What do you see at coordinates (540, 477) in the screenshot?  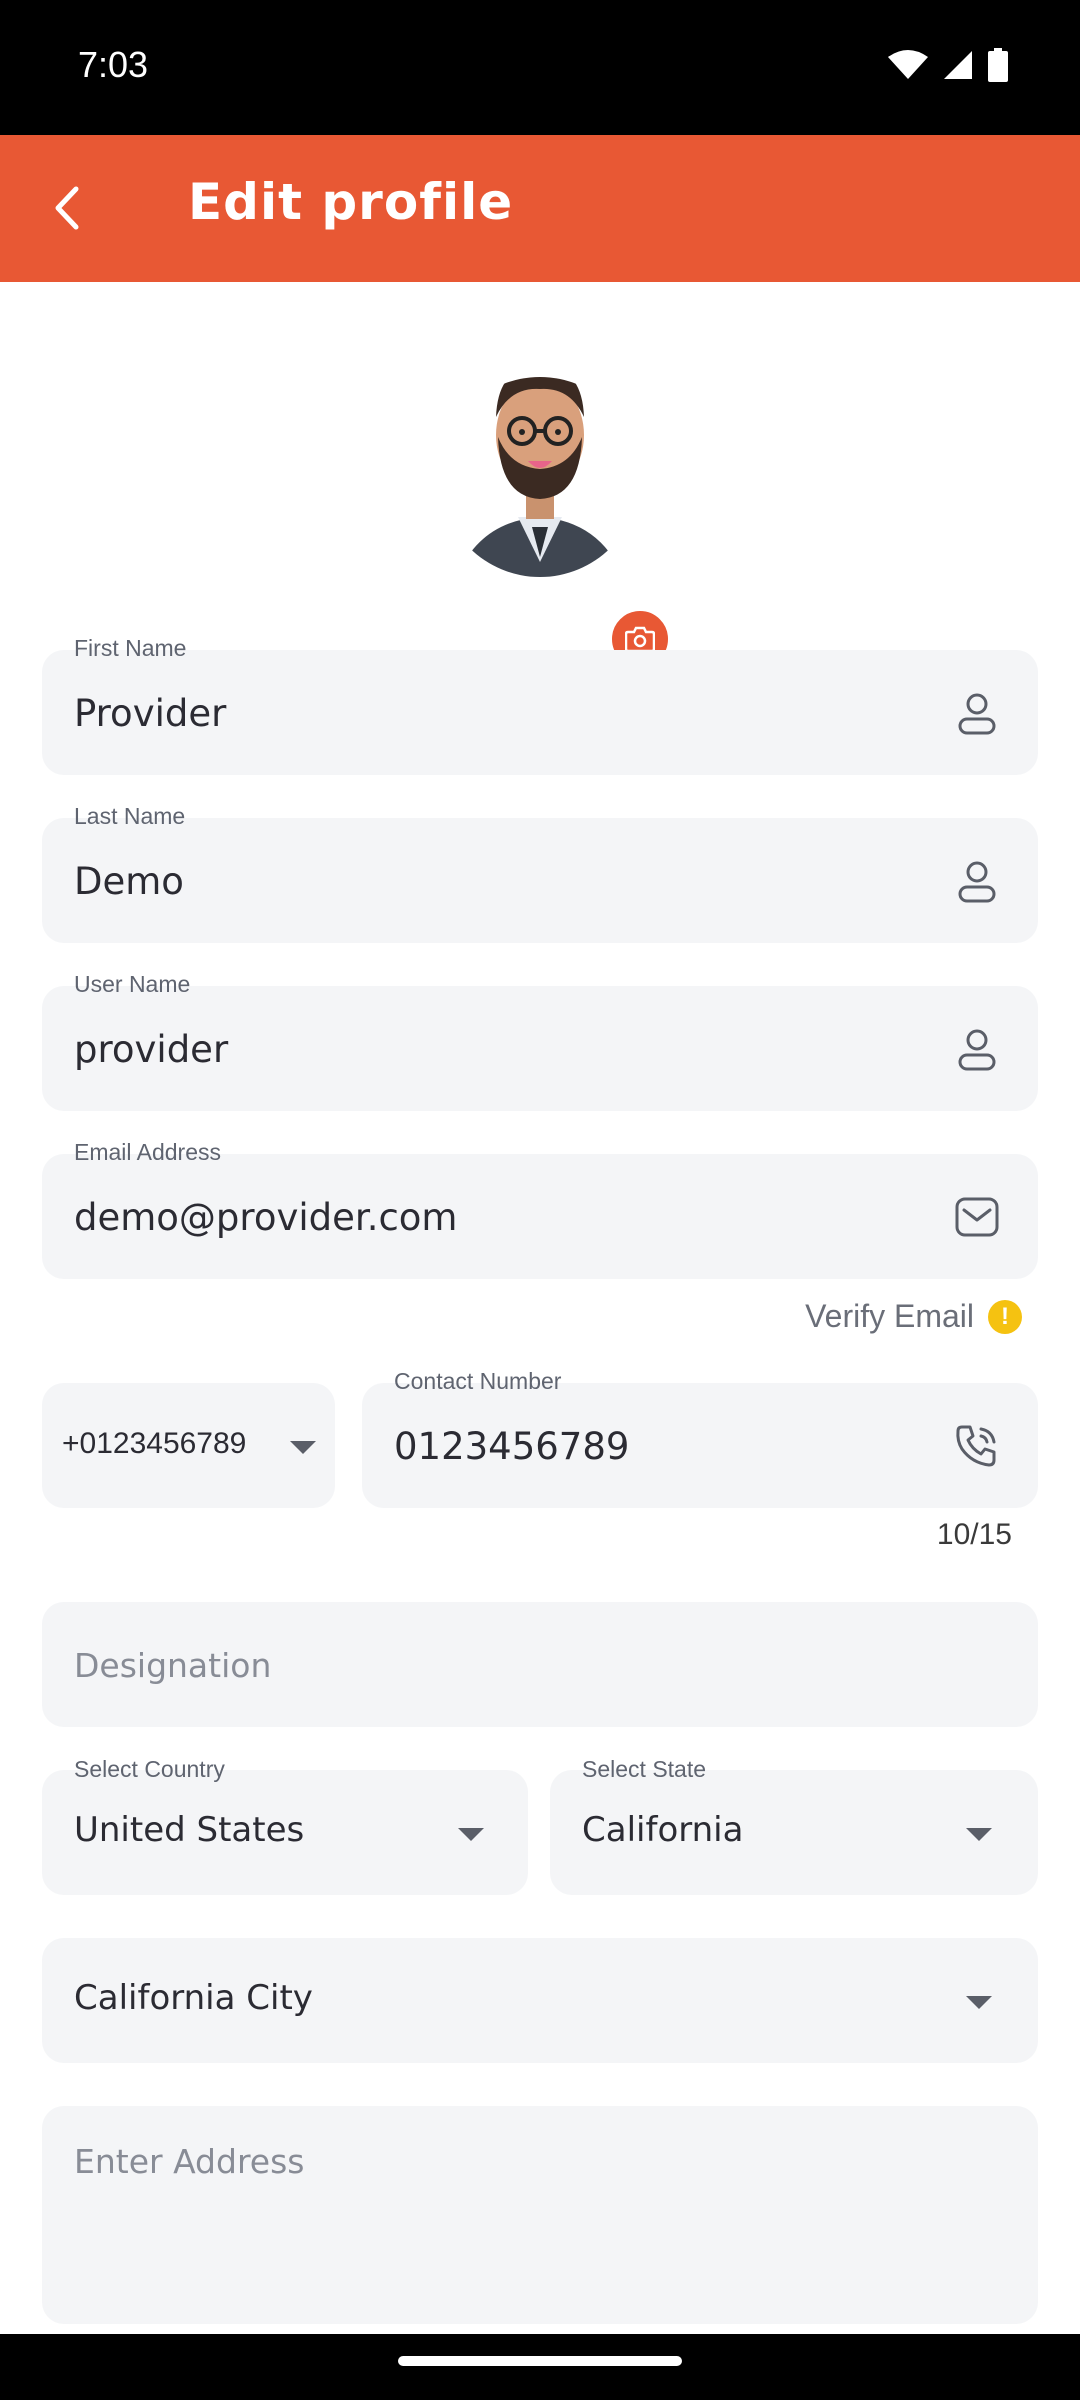 I see `avatar` at bounding box center [540, 477].